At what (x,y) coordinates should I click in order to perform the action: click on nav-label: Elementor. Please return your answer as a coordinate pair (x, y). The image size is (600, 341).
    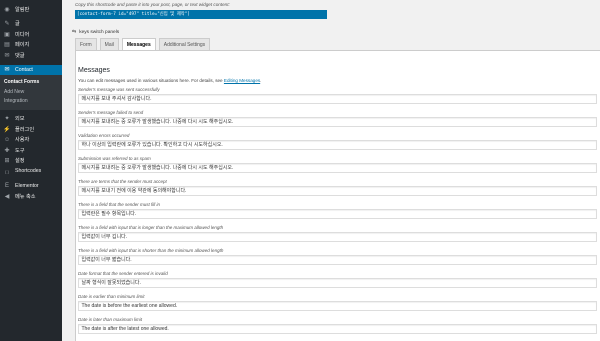
    Looking at the image, I should click on (27, 185).